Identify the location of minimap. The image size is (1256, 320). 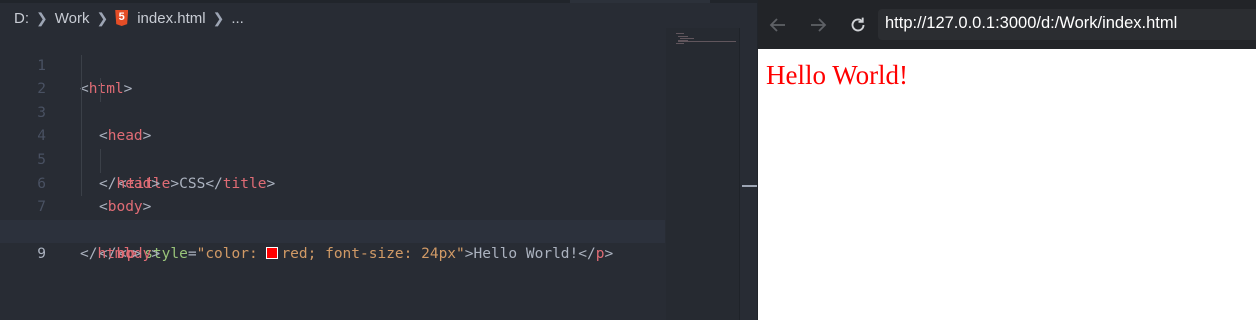
(702, 174).